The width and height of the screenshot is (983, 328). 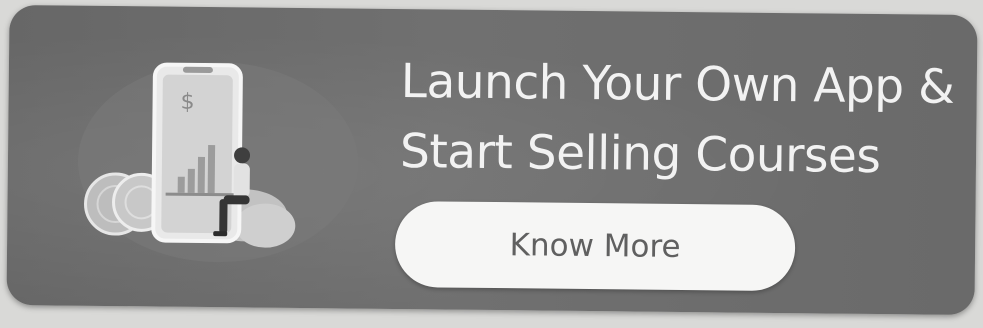 What do you see at coordinates (595, 246) in the screenshot?
I see `know-more-button: Know More` at bounding box center [595, 246].